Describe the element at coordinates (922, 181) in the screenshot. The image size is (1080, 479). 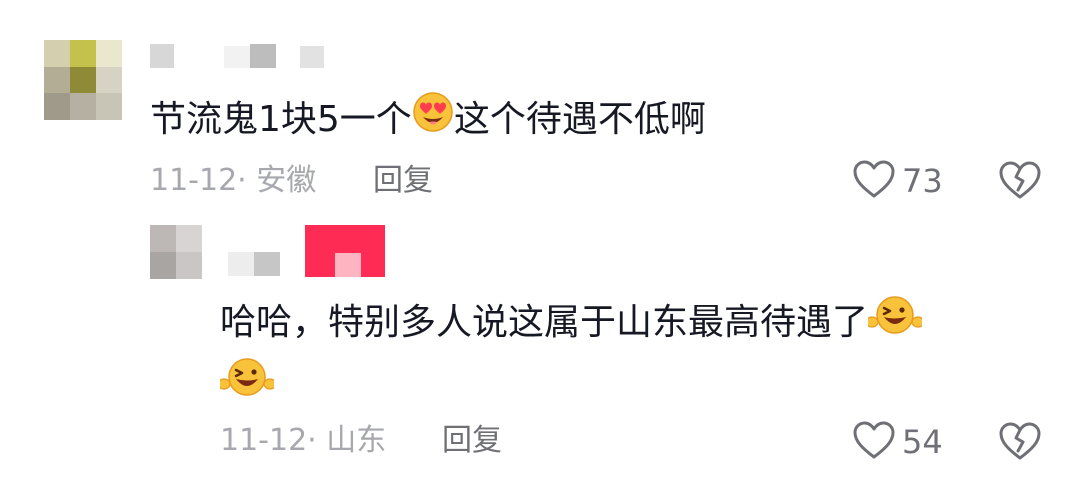
I see `like-count: 73` at that location.